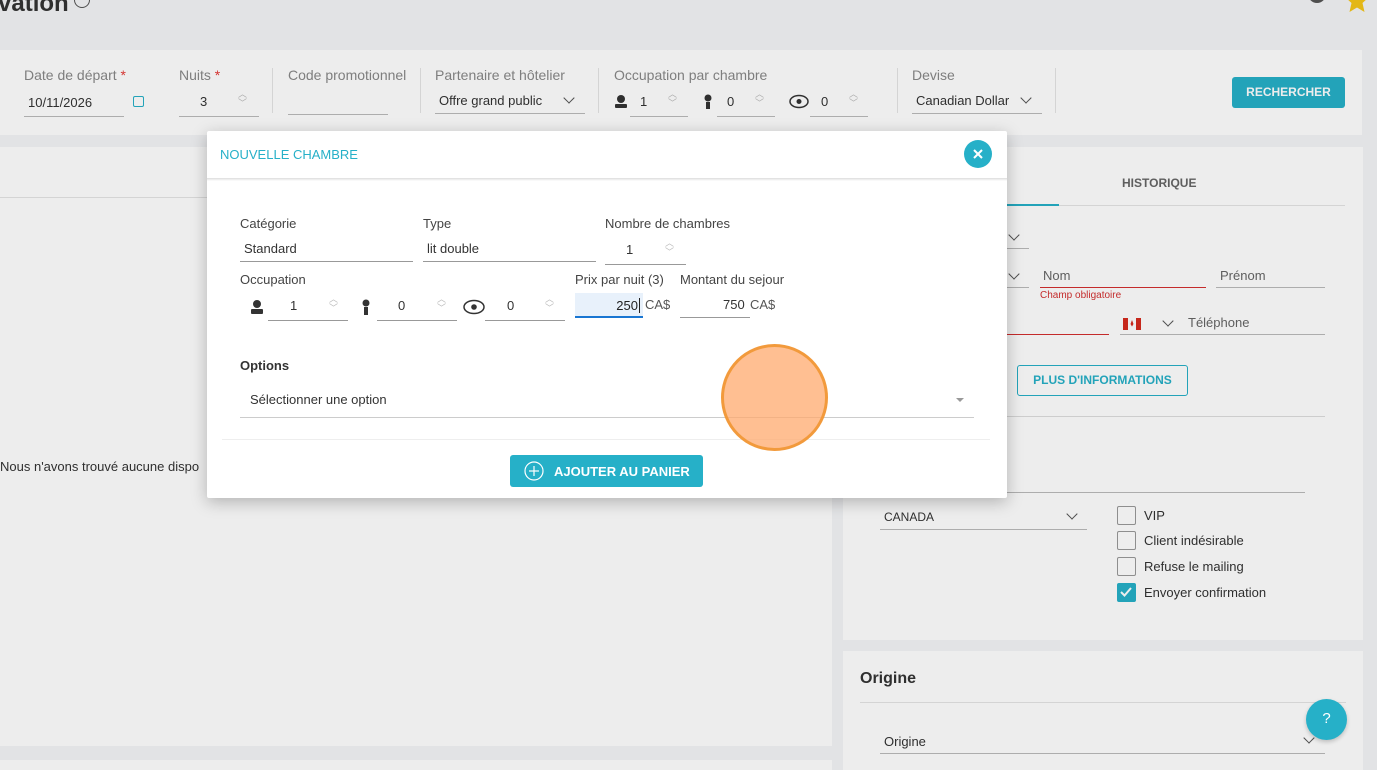  Describe the element at coordinates (628, 305) in the screenshot. I see `price-value: 250` at that location.